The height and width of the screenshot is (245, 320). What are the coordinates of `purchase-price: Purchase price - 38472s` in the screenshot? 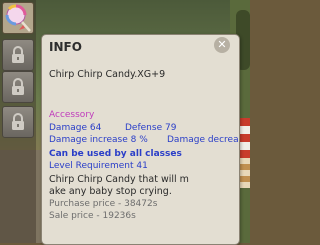 It's located at (103, 204).